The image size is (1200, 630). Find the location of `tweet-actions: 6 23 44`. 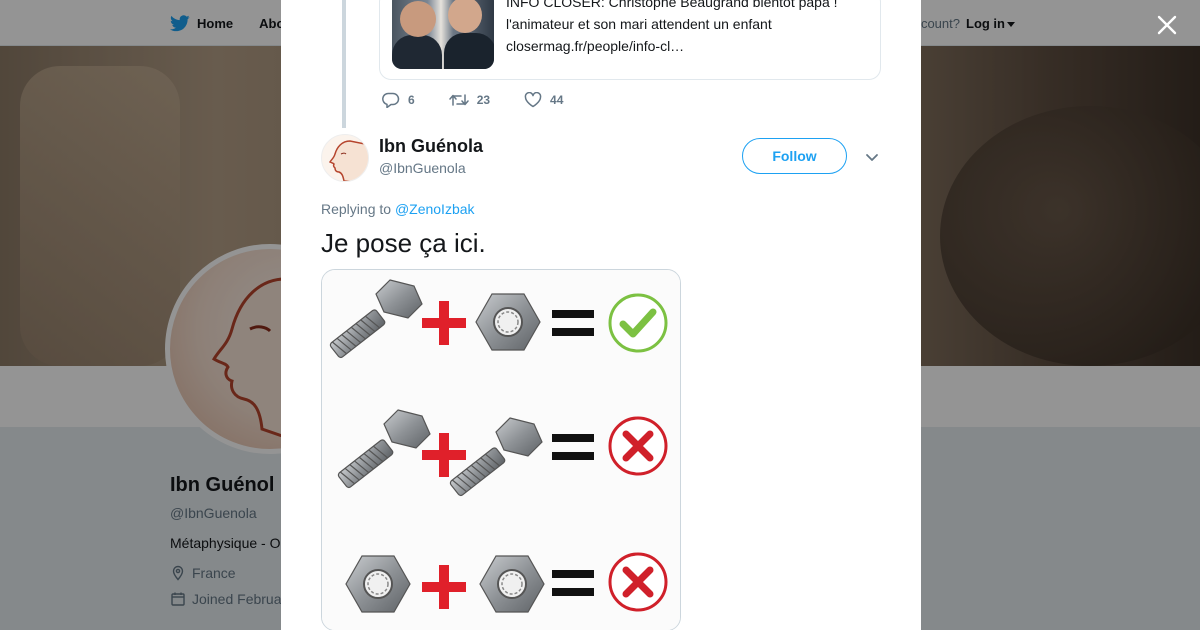

tweet-actions: 6 23 44 is located at coordinates (489, 100).